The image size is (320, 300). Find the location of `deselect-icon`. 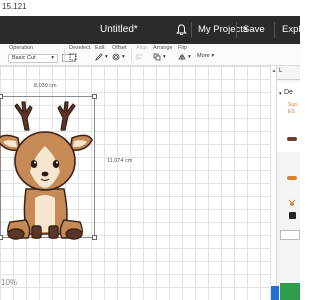

deselect-icon is located at coordinates (73, 57).